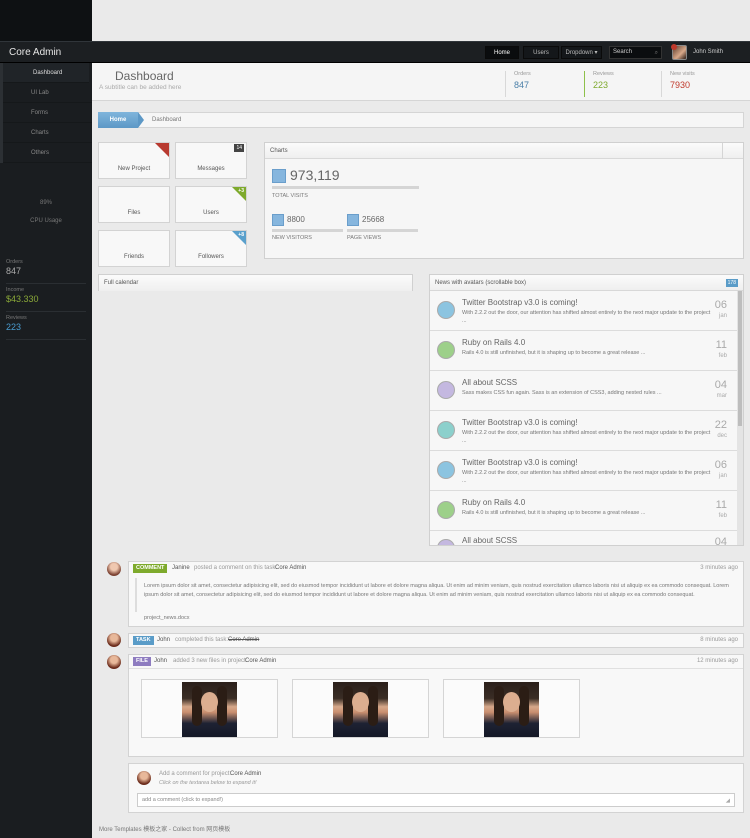 Image resolution: width=750 pixels, height=838 pixels. I want to click on timeline-tag: COMMENT, so click(150, 568).